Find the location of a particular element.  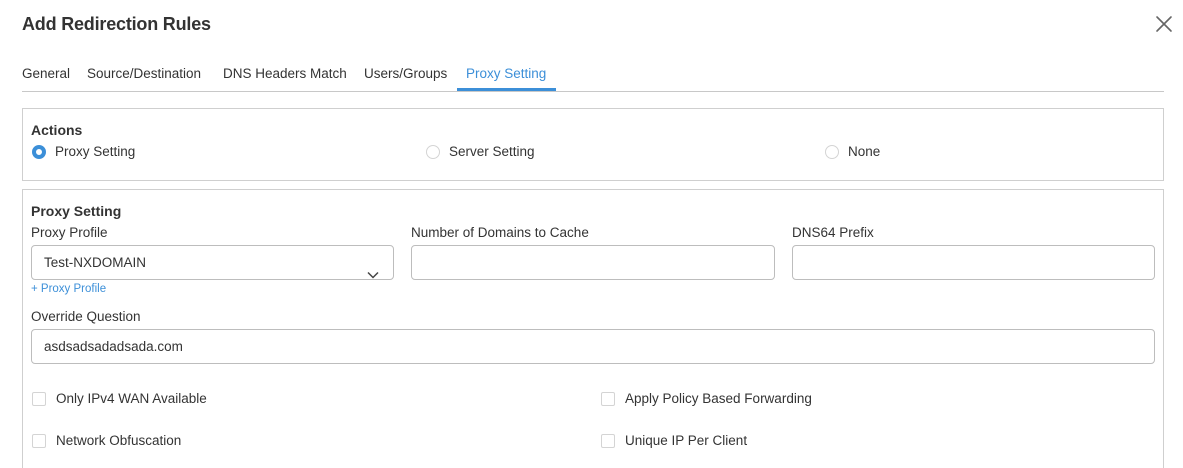

tab-source-destination: Source/Destination is located at coordinates (144, 73).